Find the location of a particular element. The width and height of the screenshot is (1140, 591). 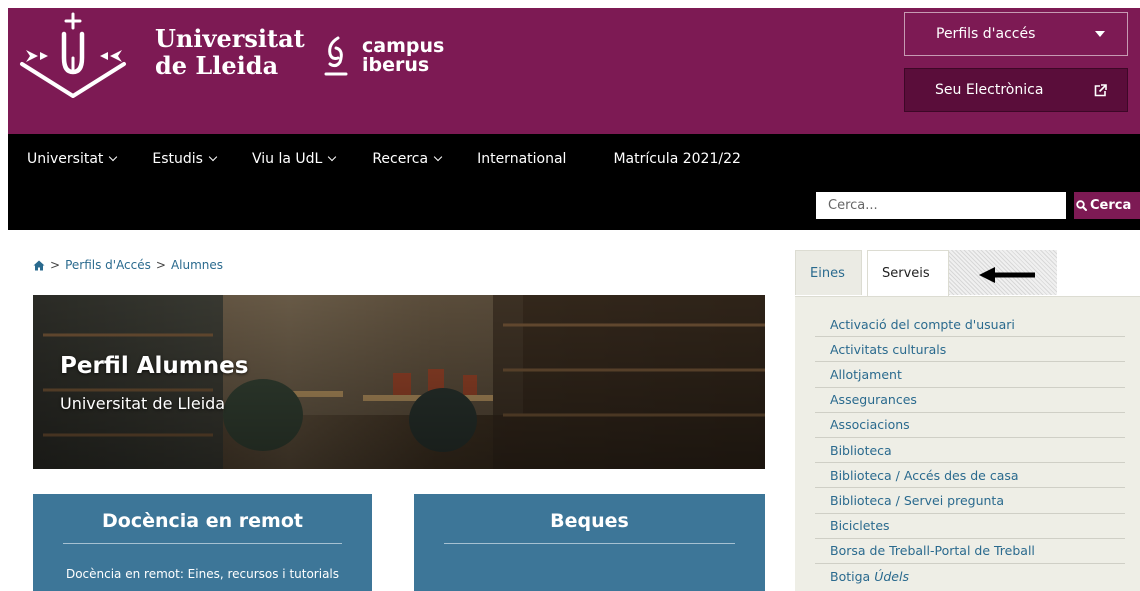

list-item: Activitats culturals is located at coordinates (970, 350).